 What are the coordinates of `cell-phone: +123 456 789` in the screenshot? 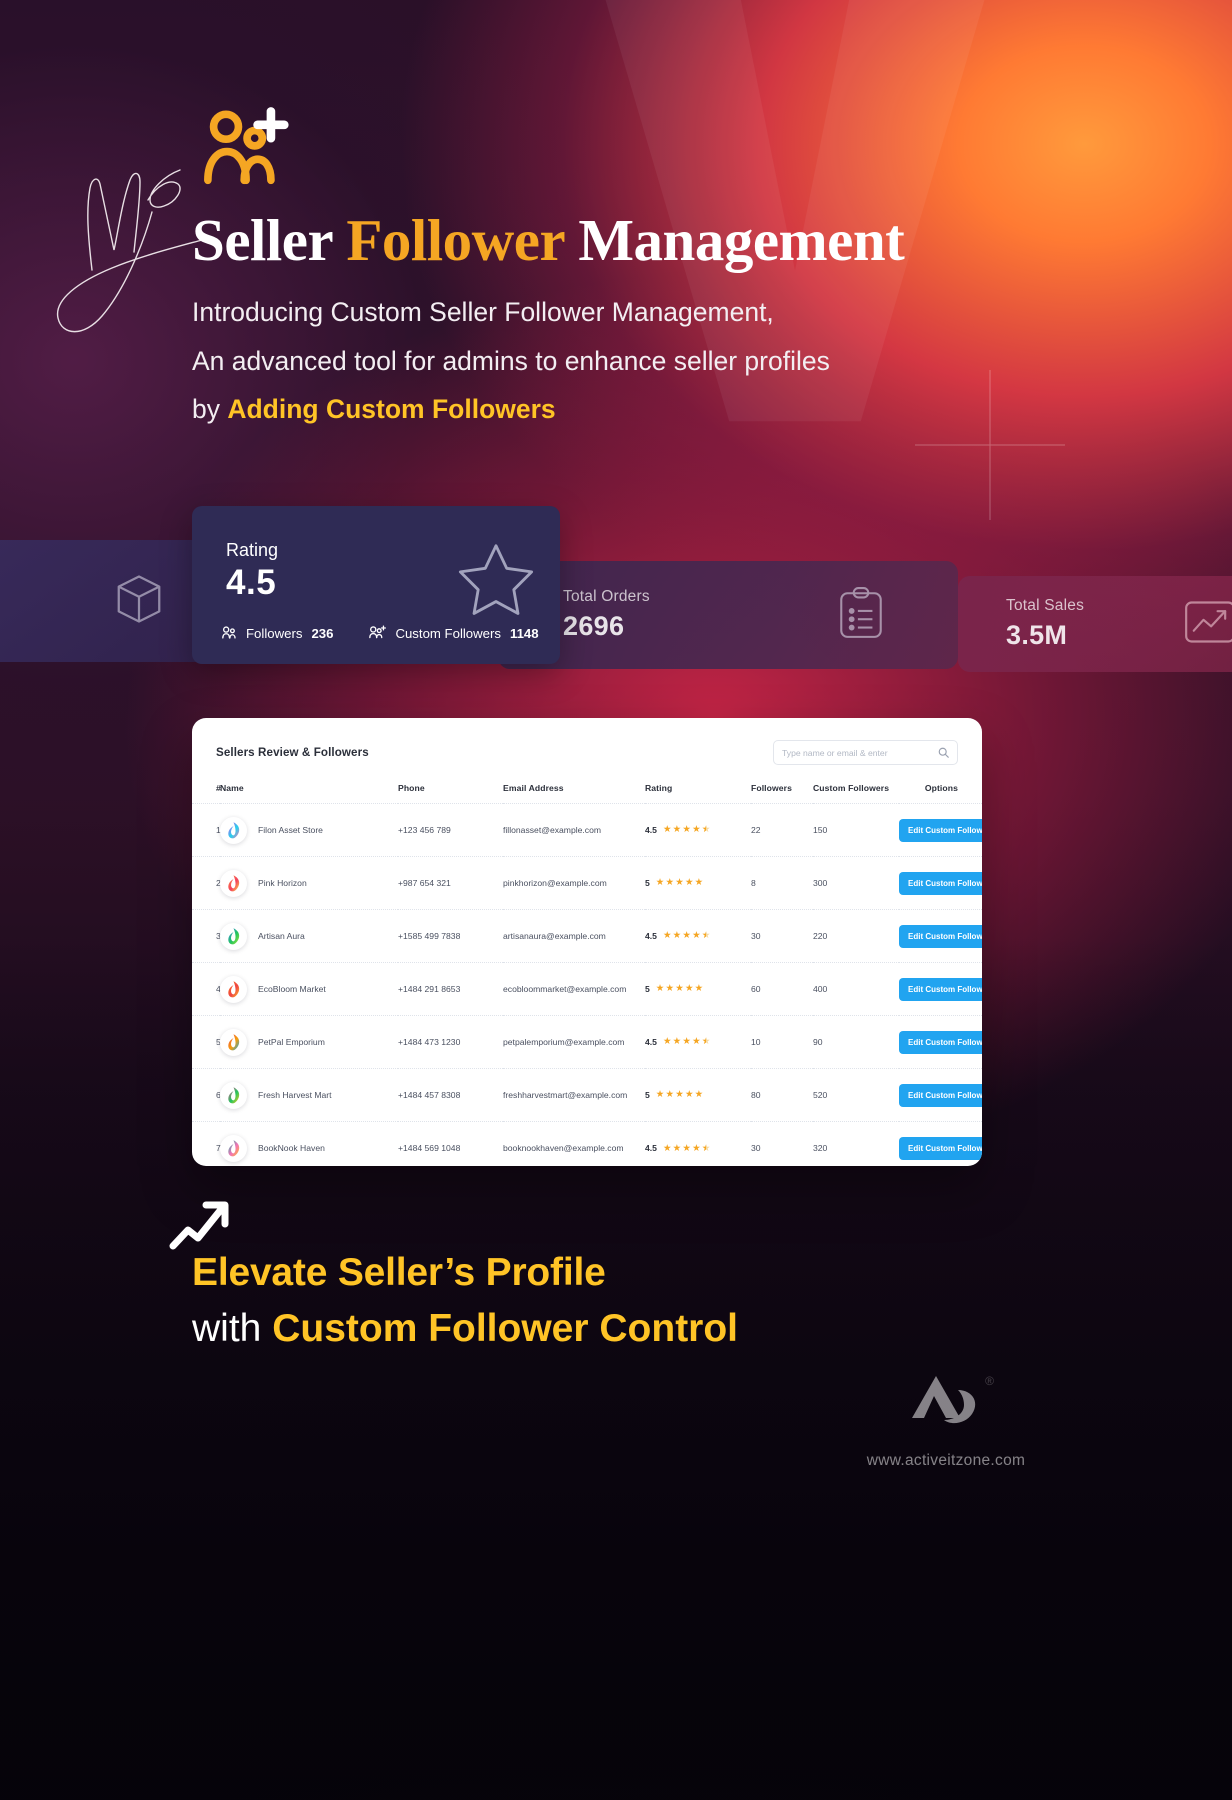 It's located at (450, 830).